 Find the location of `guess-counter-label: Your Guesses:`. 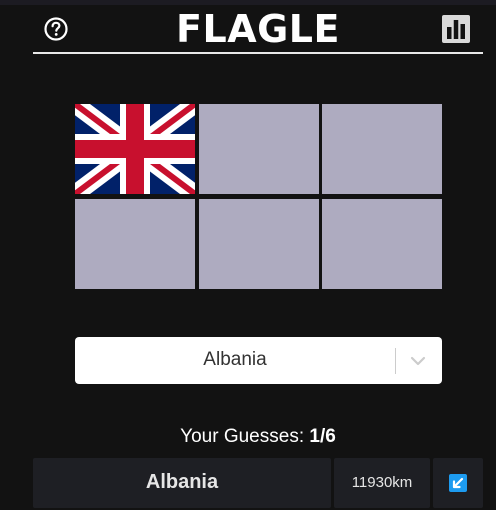

guess-counter-label: Your Guesses: is located at coordinates (245, 436).